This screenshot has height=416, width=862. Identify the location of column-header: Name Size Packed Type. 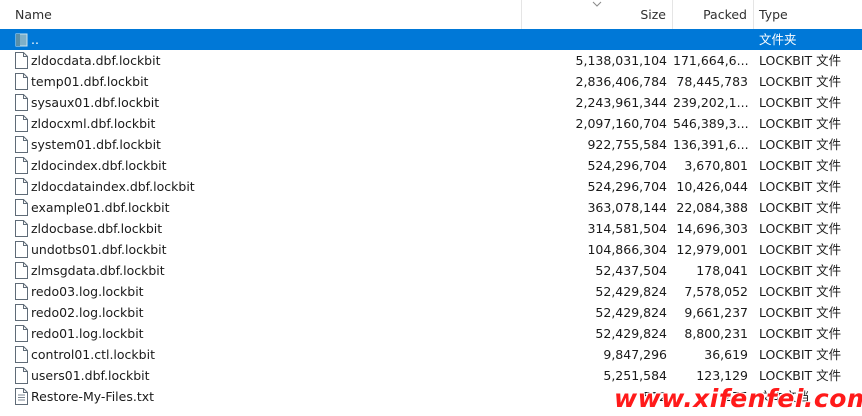
(431, 15).